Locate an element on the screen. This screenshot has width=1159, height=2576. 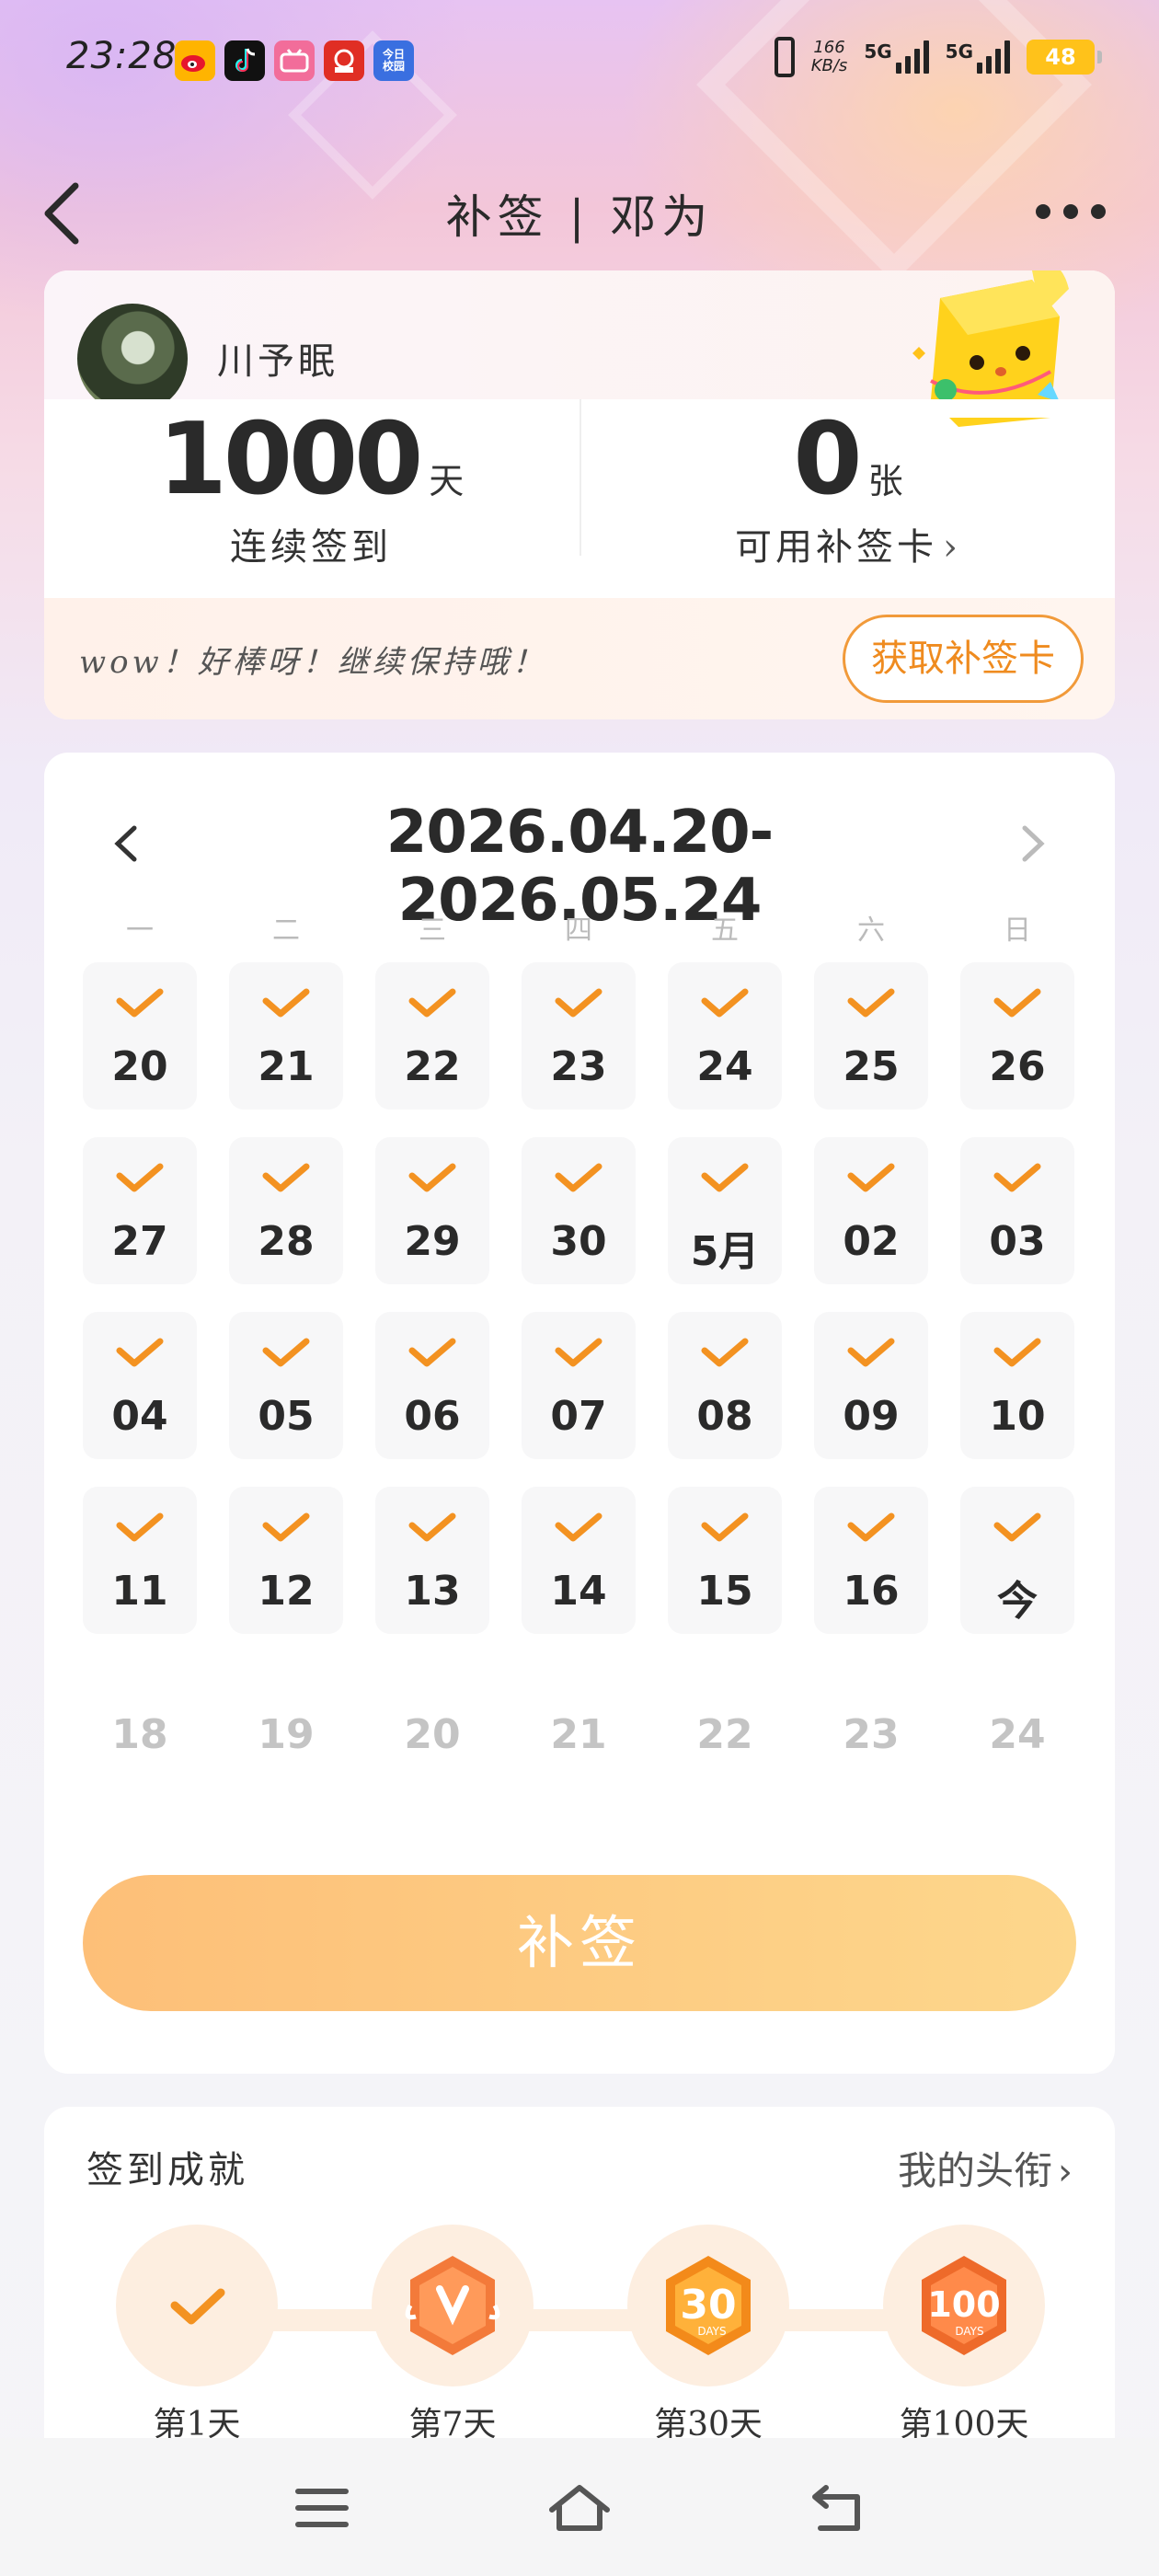
back-nav-button is located at coordinates (837, 2507).